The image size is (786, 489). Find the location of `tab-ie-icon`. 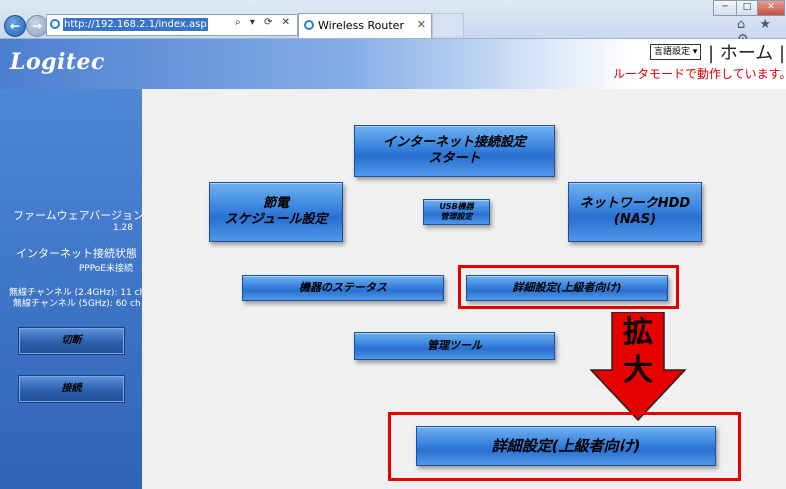

tab-ie-icon is located at coordinates (309, 25).